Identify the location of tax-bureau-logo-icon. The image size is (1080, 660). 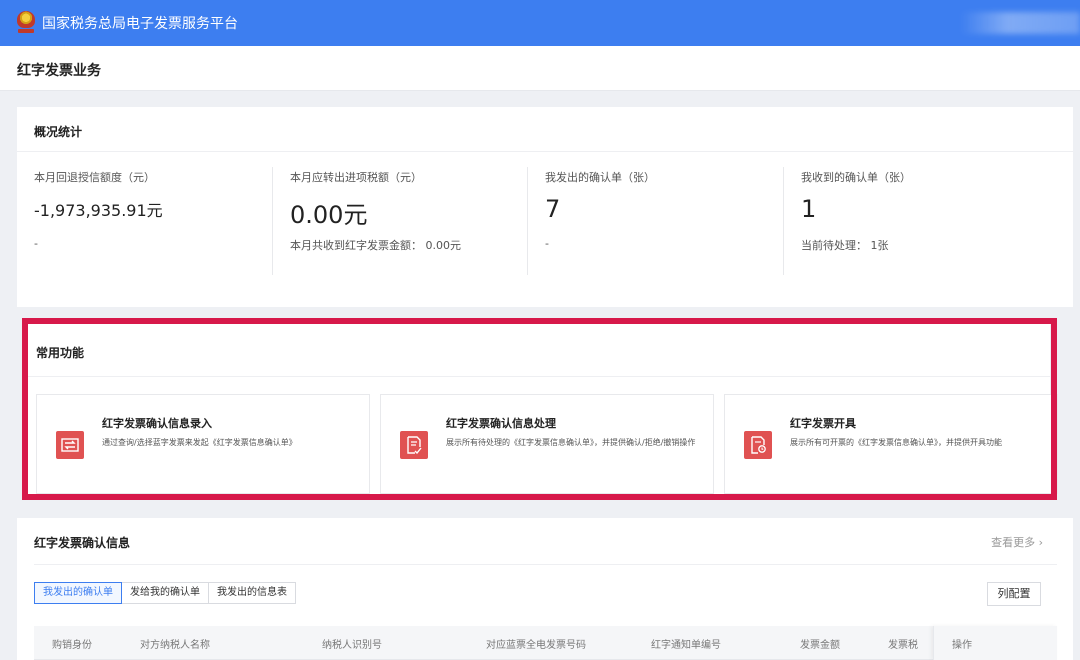
(26, 23).